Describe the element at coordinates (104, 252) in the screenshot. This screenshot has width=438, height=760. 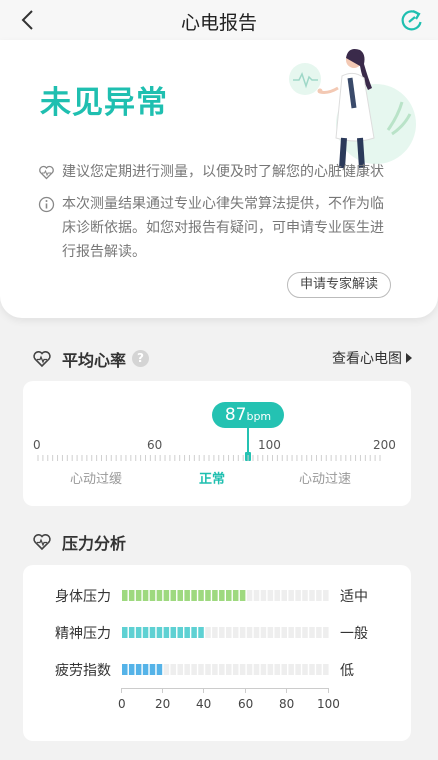
I see `disclaimer-line: 行报告解读。` at that location.